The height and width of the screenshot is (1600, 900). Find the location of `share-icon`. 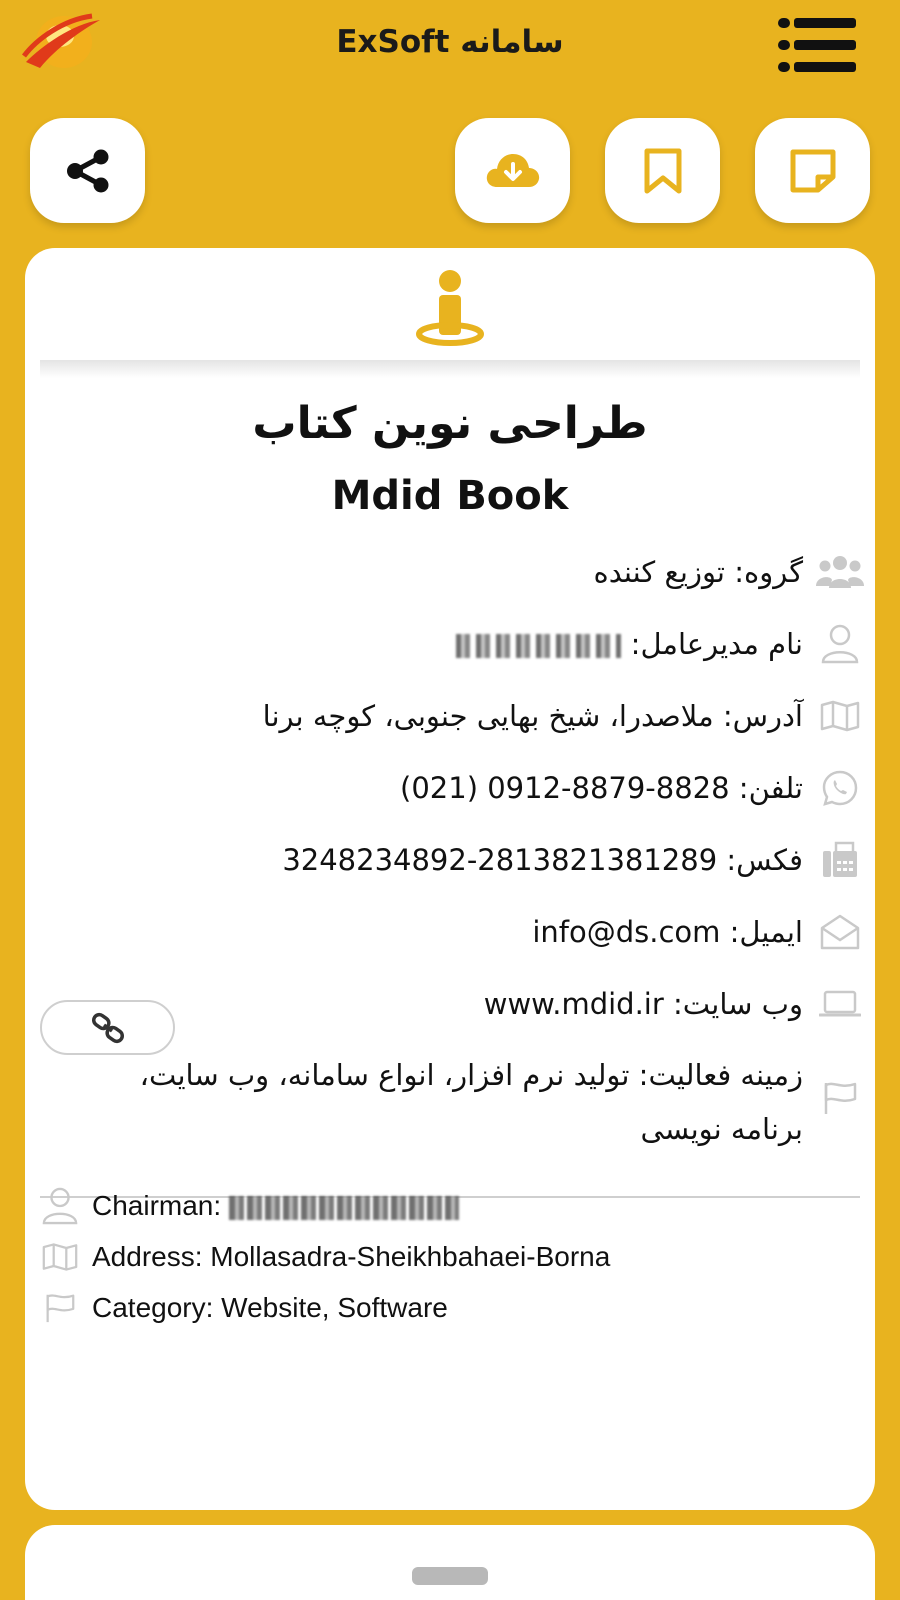

share-icon is located at coordinates (87, 170).